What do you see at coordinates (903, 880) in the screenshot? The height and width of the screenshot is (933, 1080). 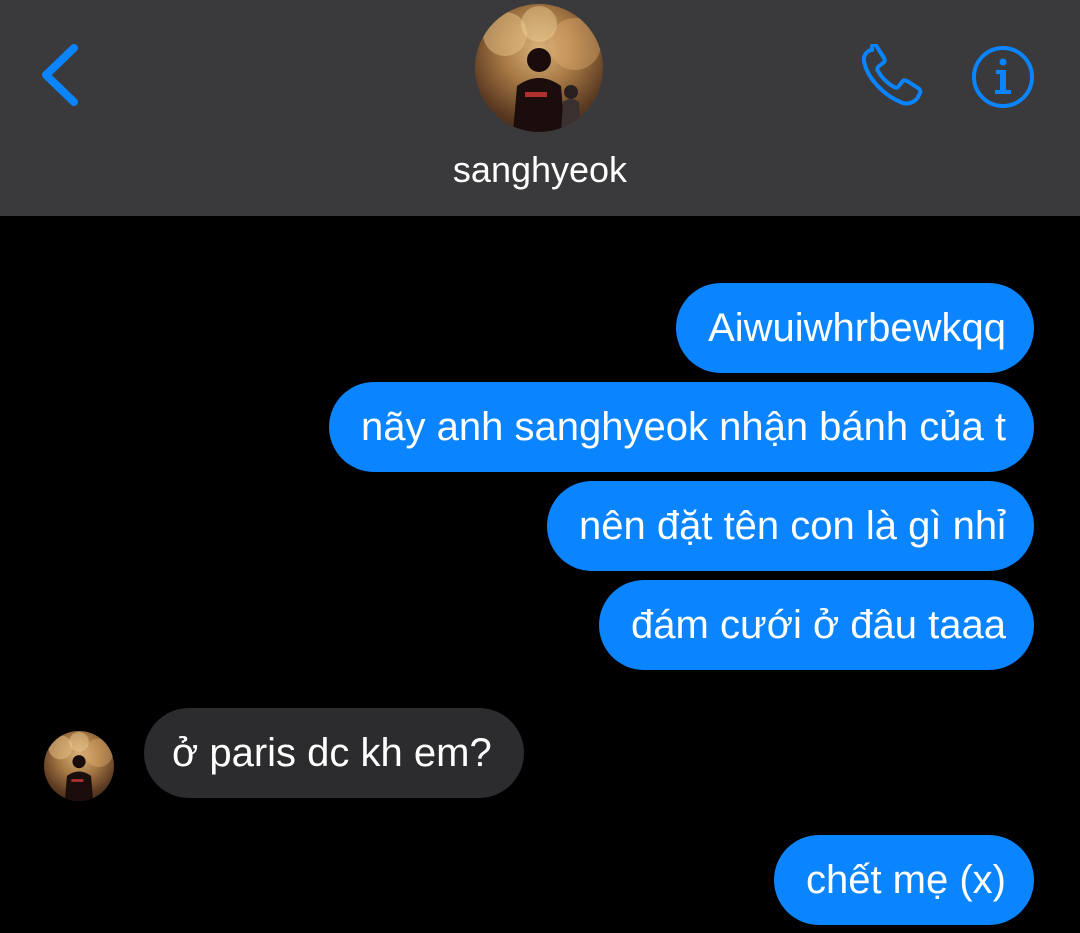 I see `message-bubble-sent: chết mẹ (x)` at bounding box center [903, 880].